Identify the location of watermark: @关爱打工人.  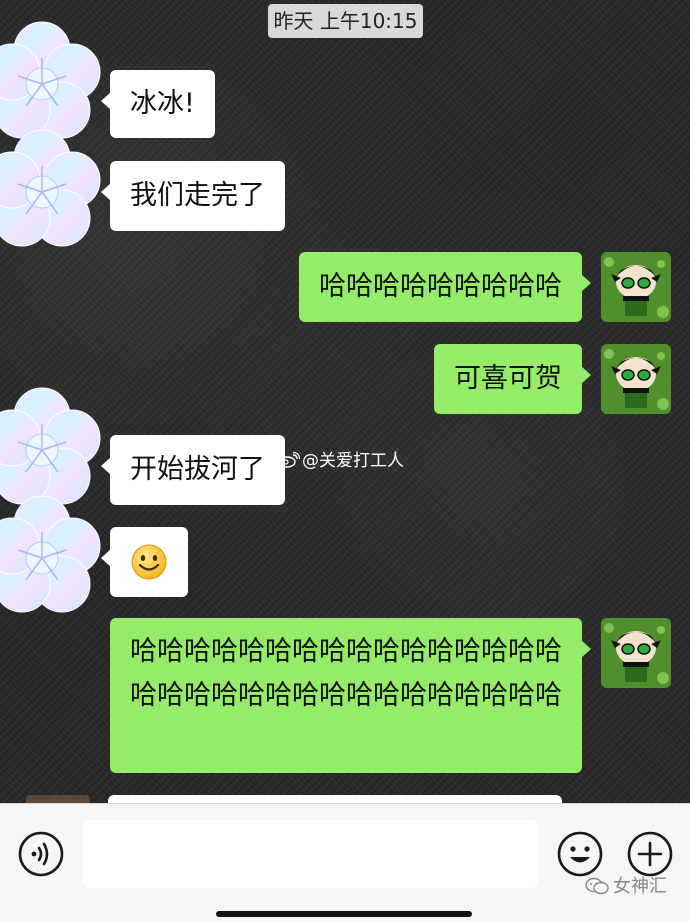
(341, 461).